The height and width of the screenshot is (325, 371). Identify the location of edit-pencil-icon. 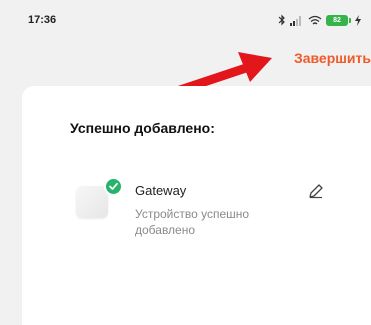
(316, 191).